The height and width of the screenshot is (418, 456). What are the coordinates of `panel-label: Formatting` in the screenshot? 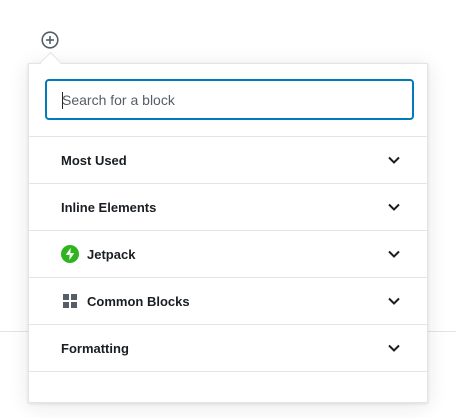 It's located at (95, 348).